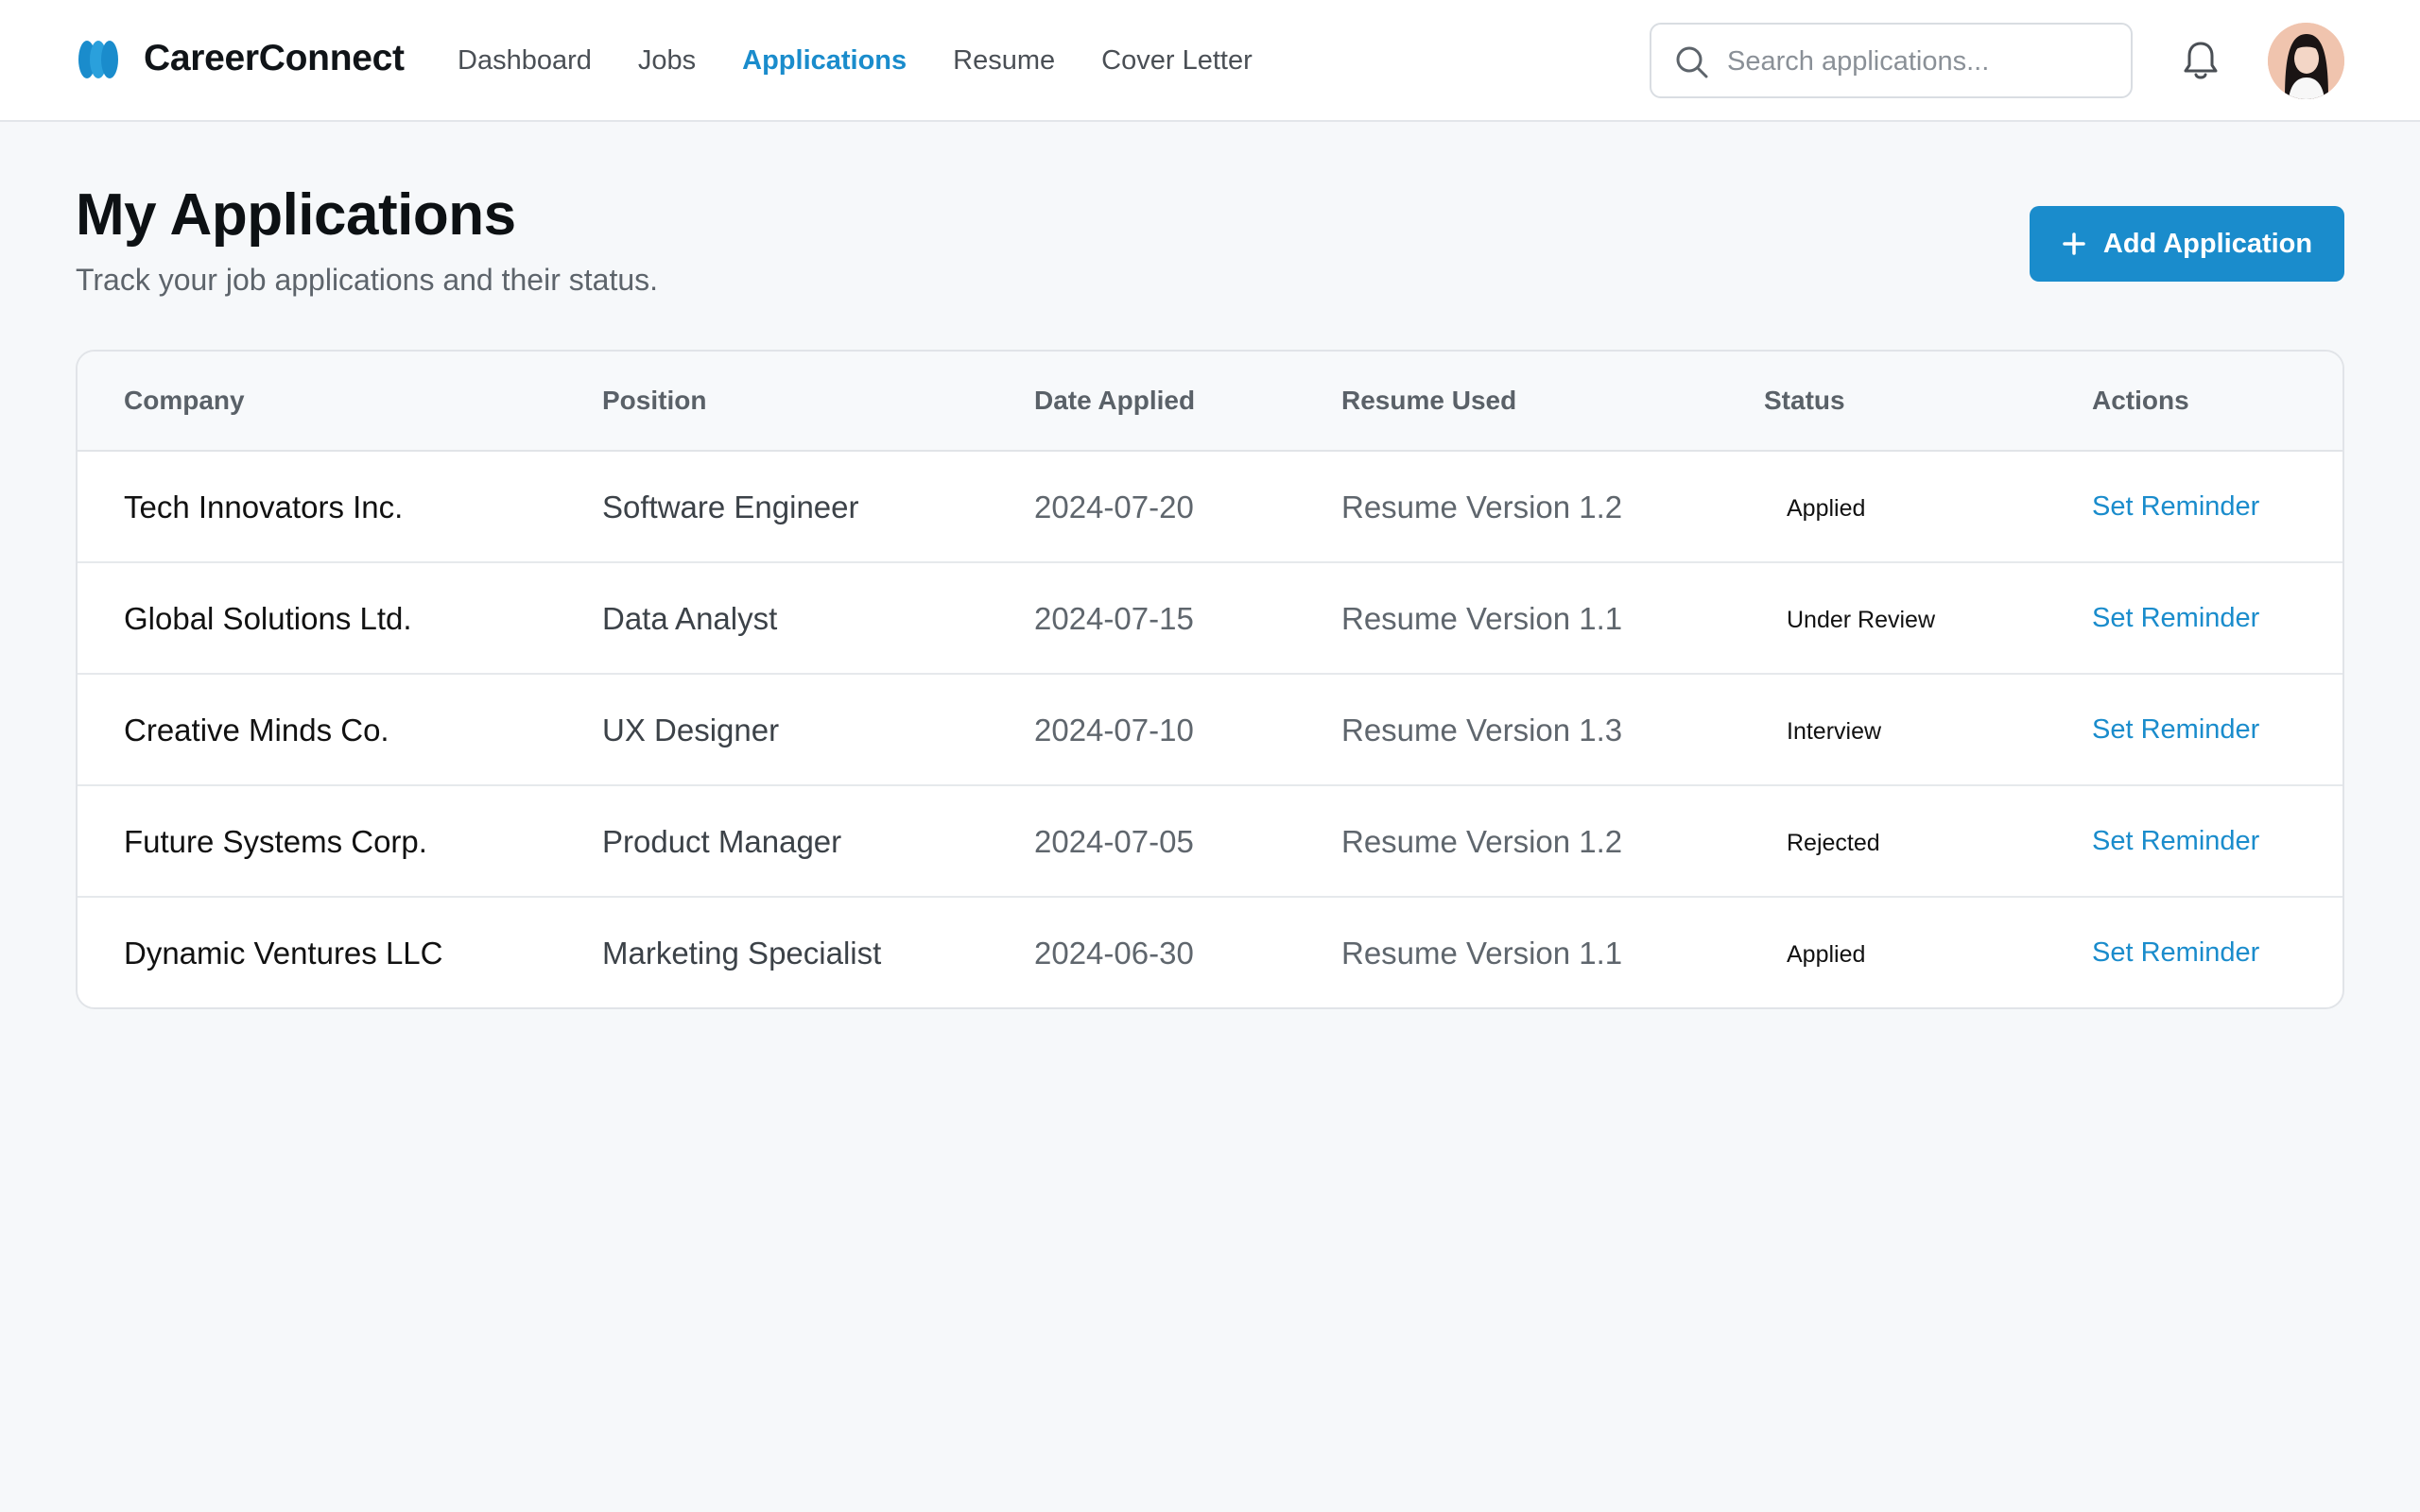  What do you see at coordinates (654, 401) in the screenshot?
I see `column-header-position: Position` at bounding box center [654, 401].